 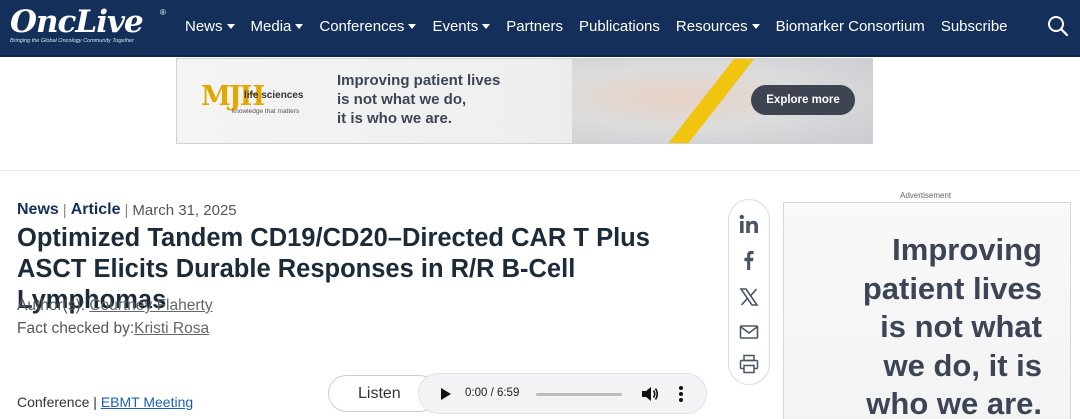 I want to click on publish-date: March 31, 2025, so click(x=184, y=210).